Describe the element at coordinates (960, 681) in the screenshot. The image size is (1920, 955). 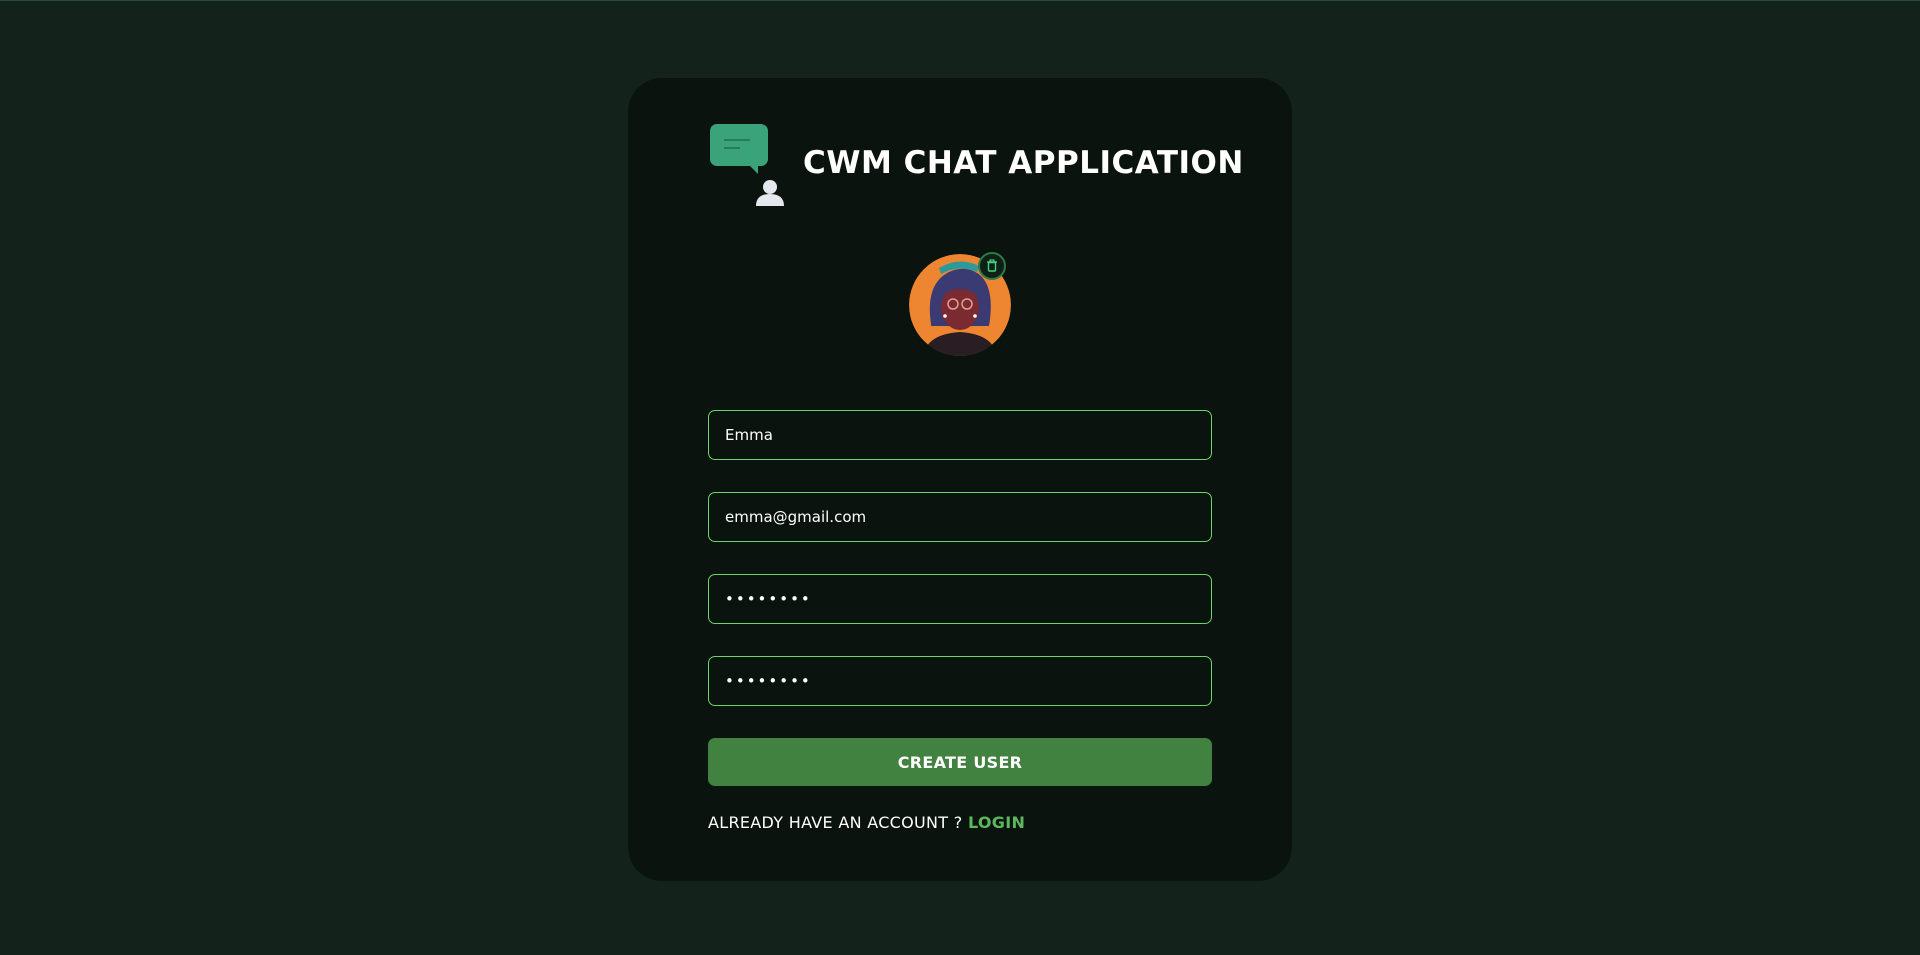
I see `confirm-password-field` at that location.